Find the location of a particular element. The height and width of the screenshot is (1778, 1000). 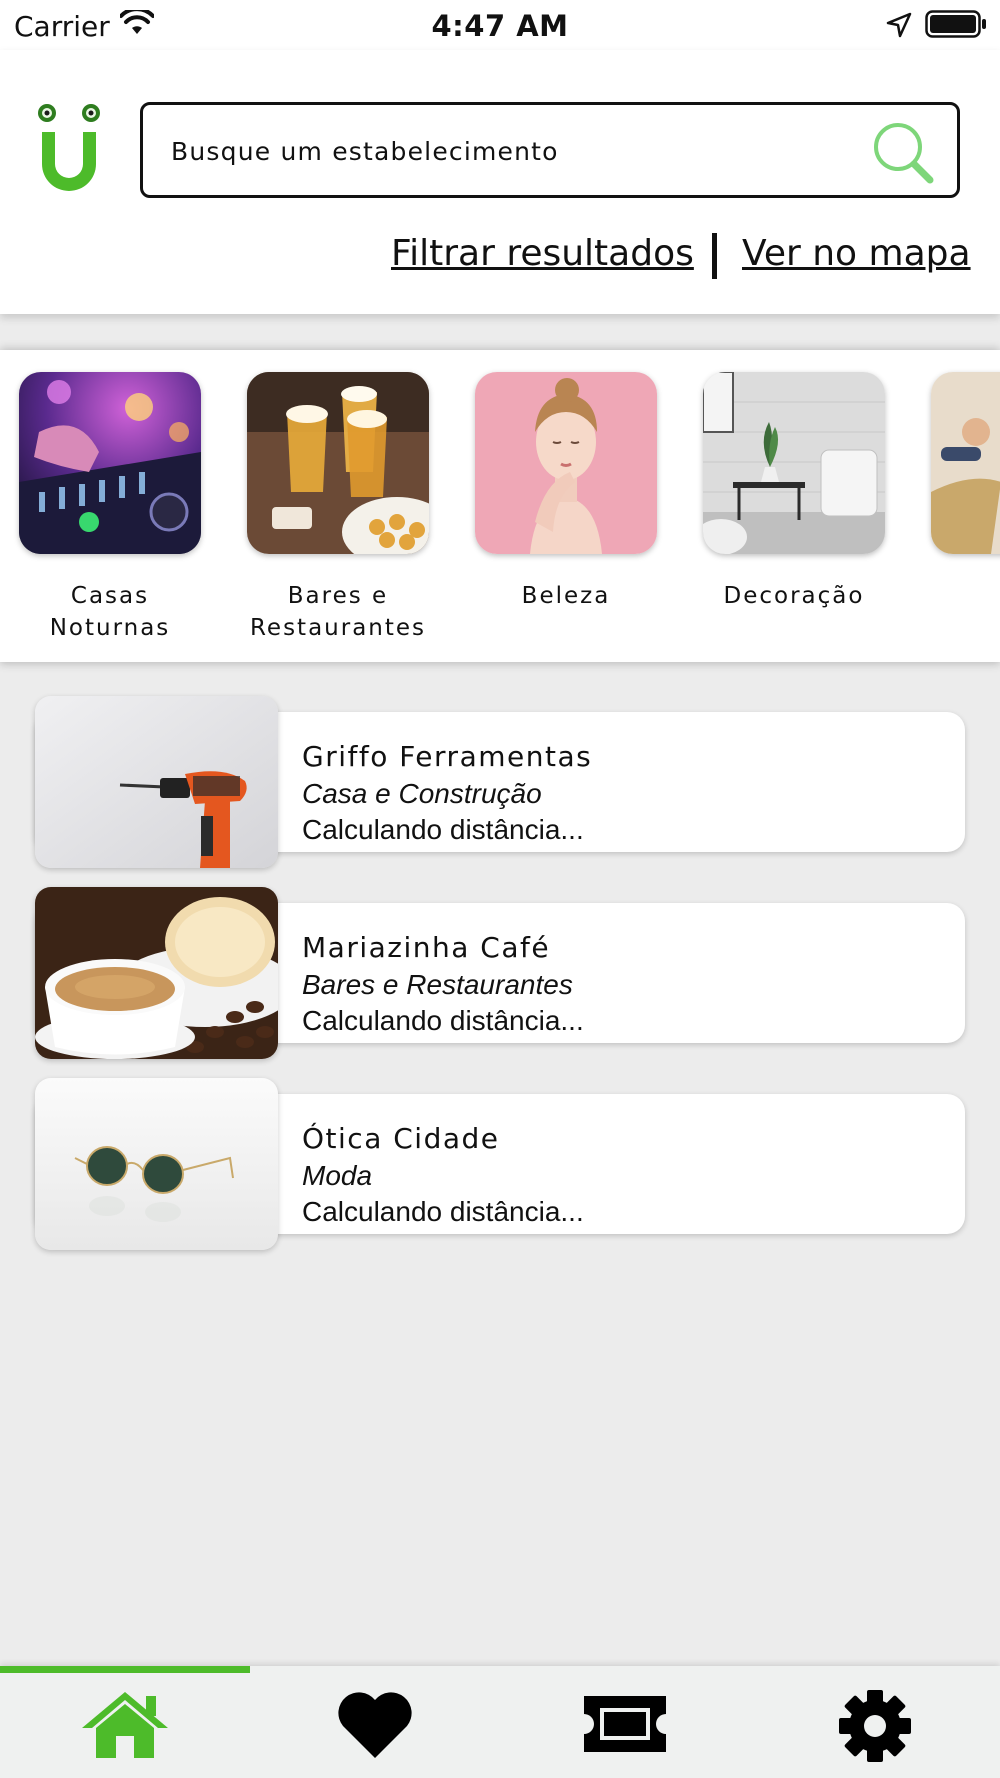

view-on-map-link: Ver no mapa is located at coordinates (856, 253).